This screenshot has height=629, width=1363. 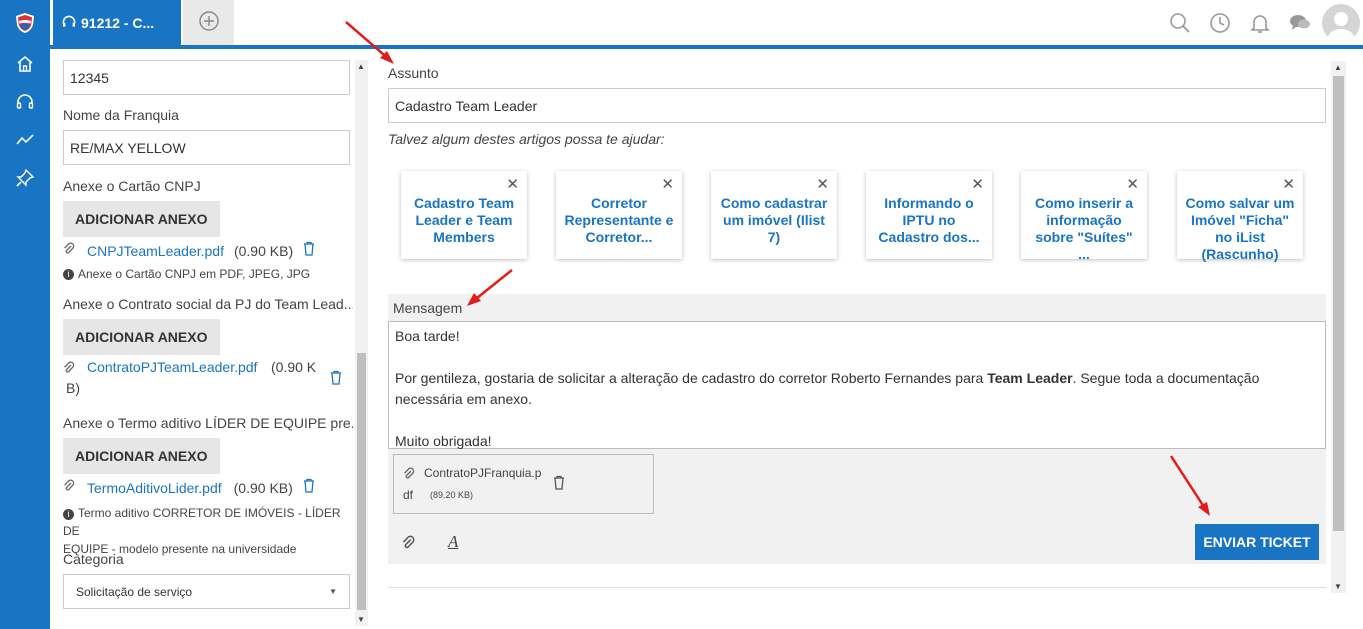 I want to click on termo-file-size: (0.90 KB), so click(x=263, y=488).